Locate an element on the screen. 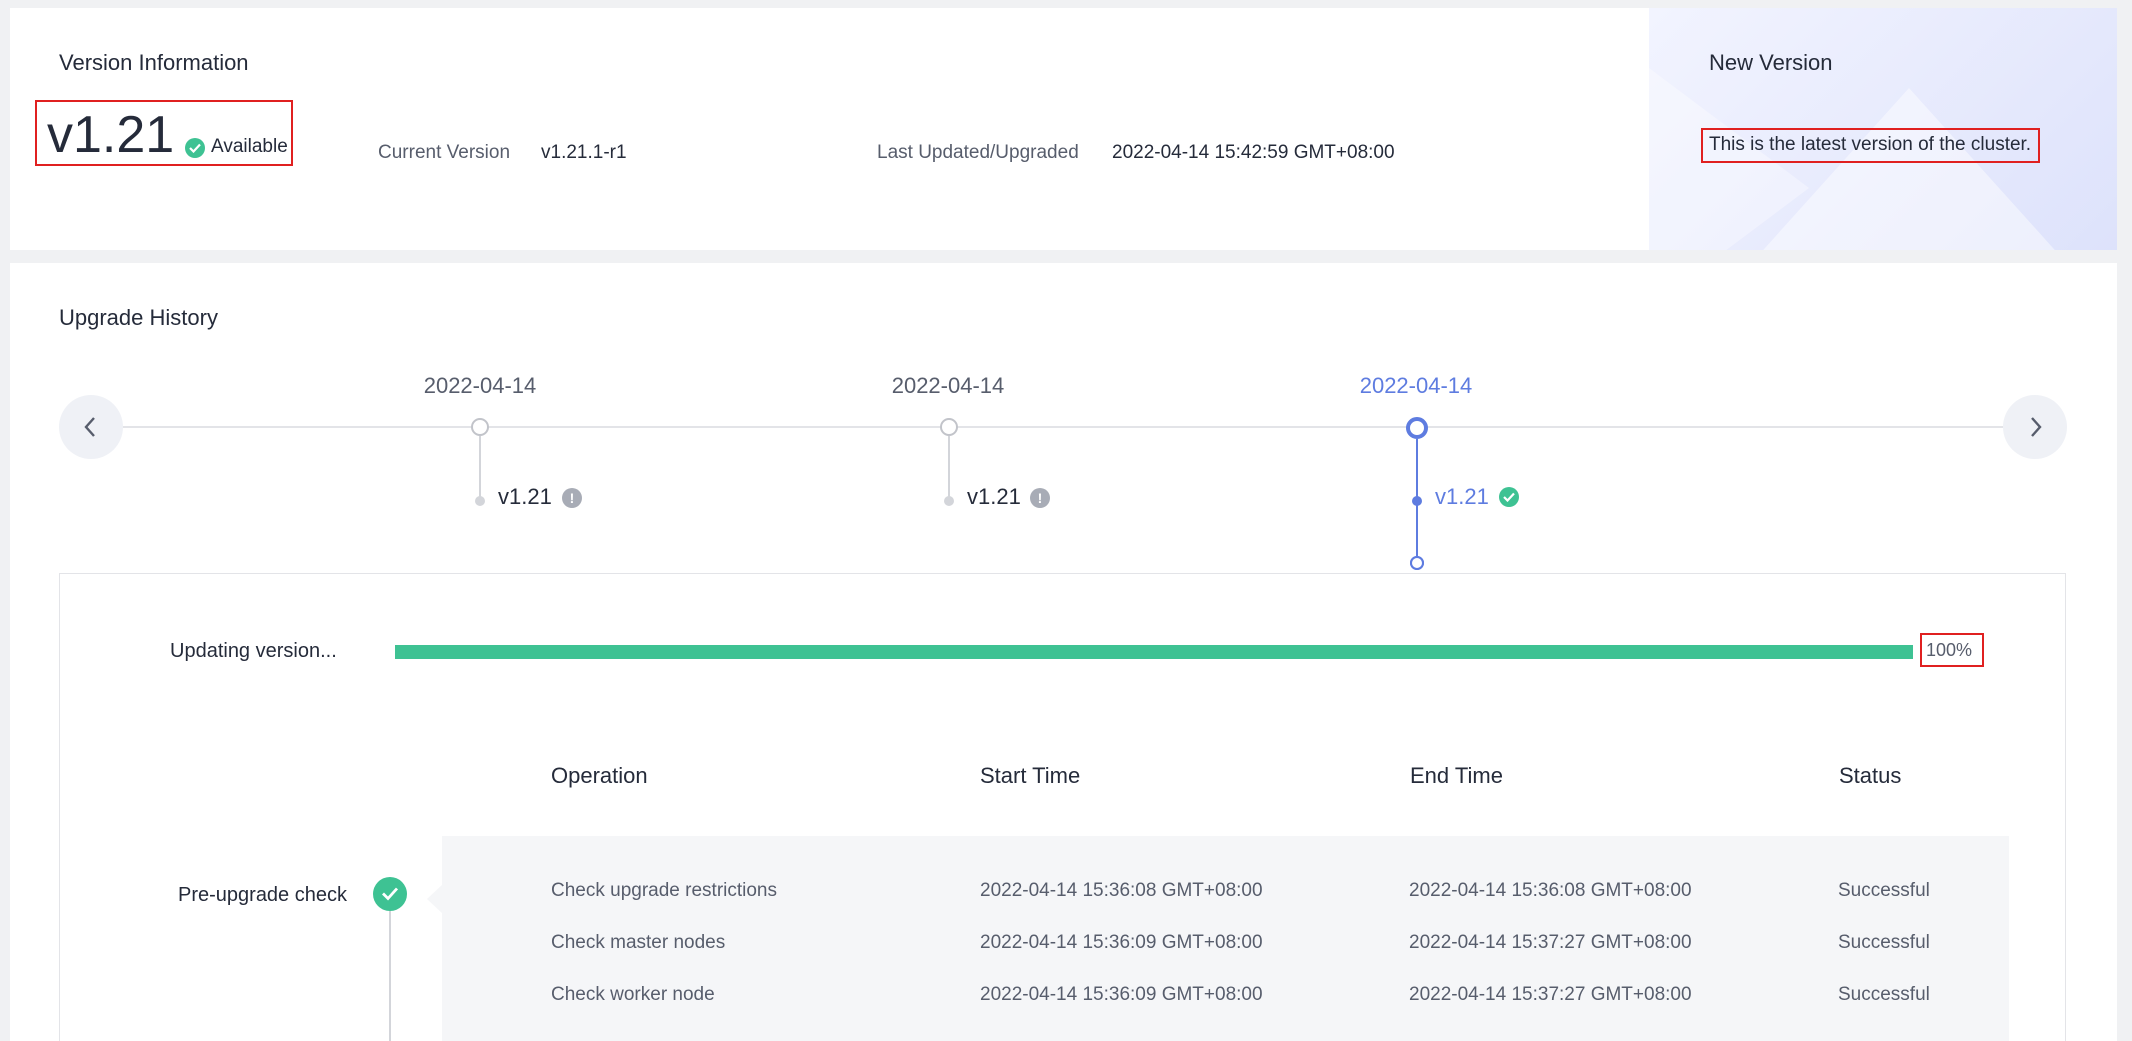 Image resolution: width=2132 pixels, height=1041 pixels. last-updated-label: Last Updated/Upgraded is located at coordinates (978, 152).